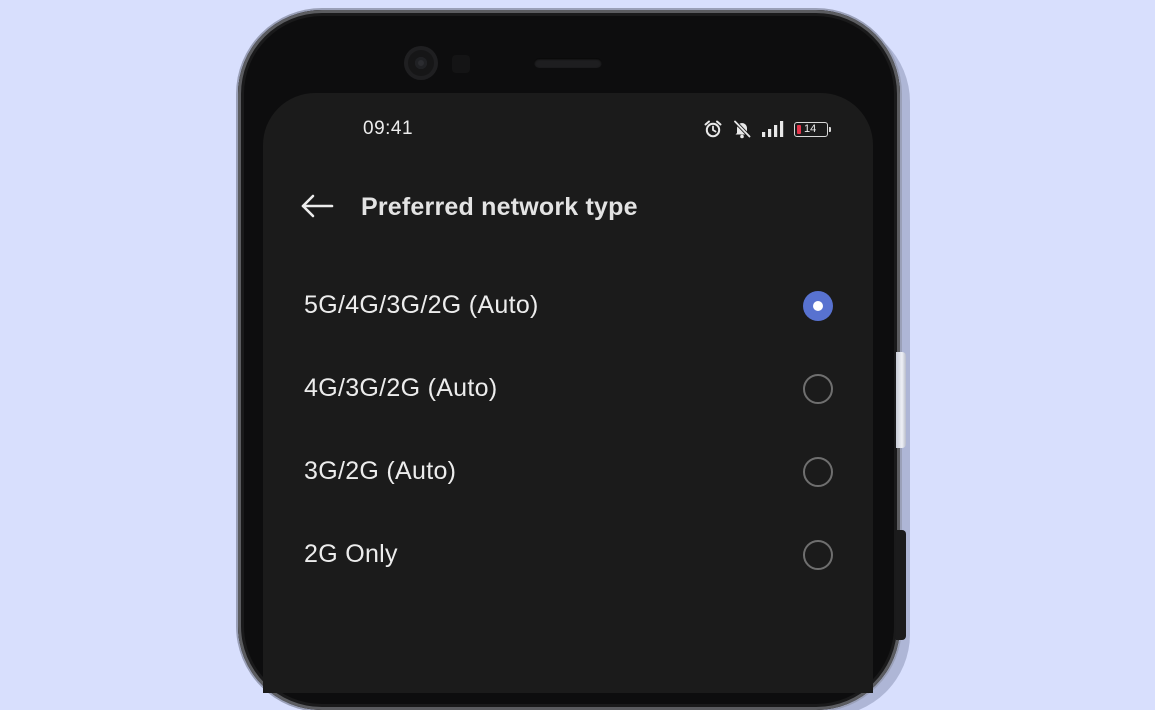 The height and width of the screenshot is (710, 1155). I want to click on option-2g-only: 2G Only, so click(568, 554).